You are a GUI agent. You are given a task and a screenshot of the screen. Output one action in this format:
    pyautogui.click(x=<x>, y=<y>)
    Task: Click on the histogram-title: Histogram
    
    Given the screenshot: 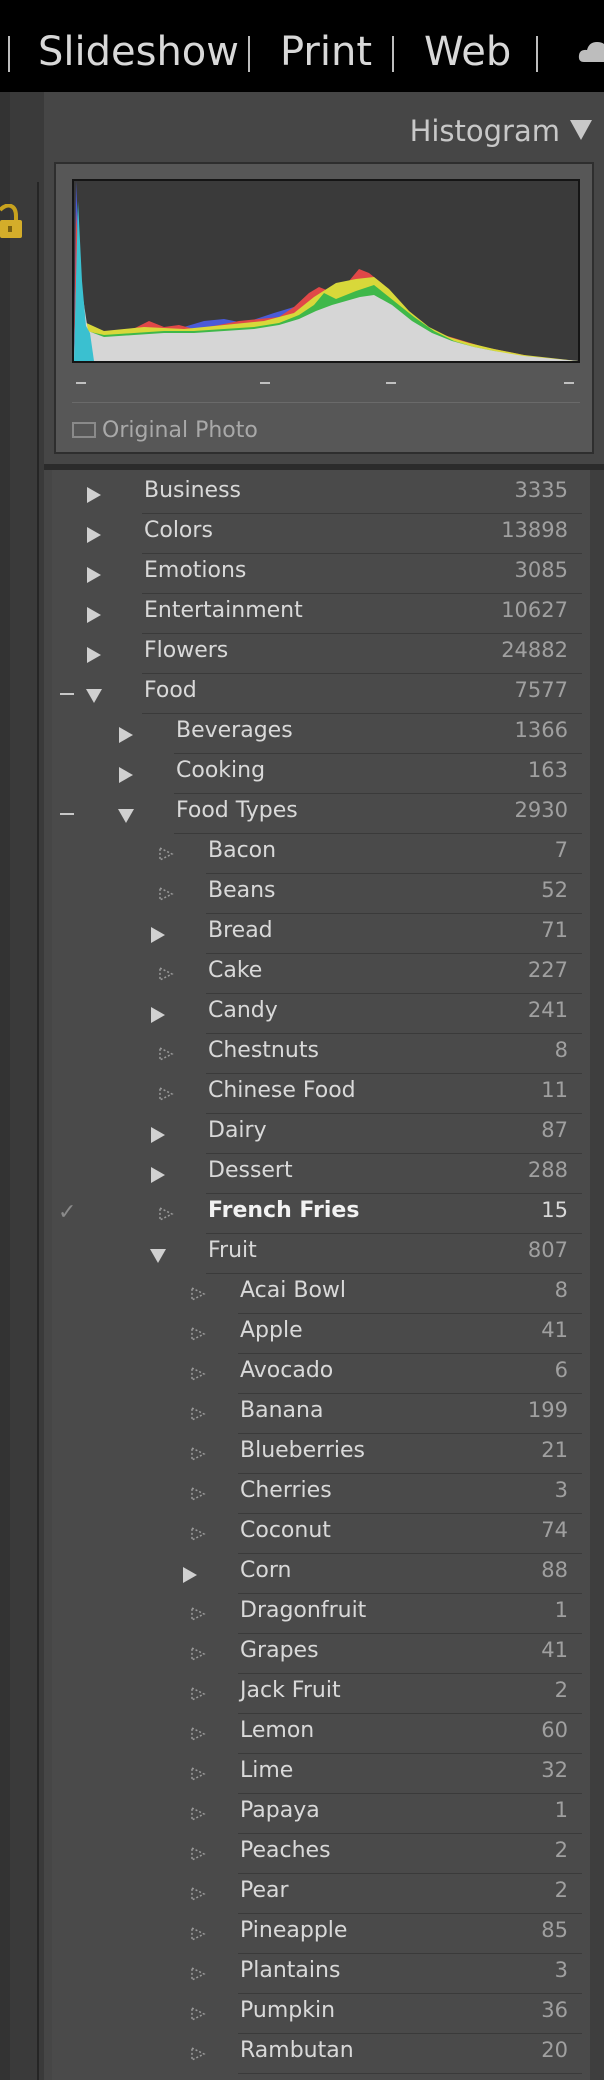 What is the action you would take?
    pyautogui.click(x=485, y=131)
    